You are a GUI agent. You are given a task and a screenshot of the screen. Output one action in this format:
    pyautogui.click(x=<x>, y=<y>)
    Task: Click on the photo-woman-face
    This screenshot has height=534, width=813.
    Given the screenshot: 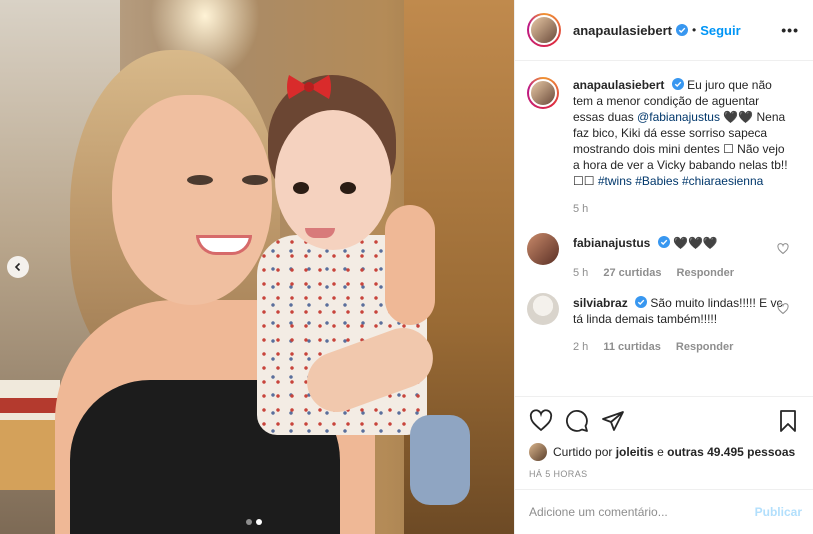 What is the action you would take?
    pyautogui.click(x=192, y=200)
    